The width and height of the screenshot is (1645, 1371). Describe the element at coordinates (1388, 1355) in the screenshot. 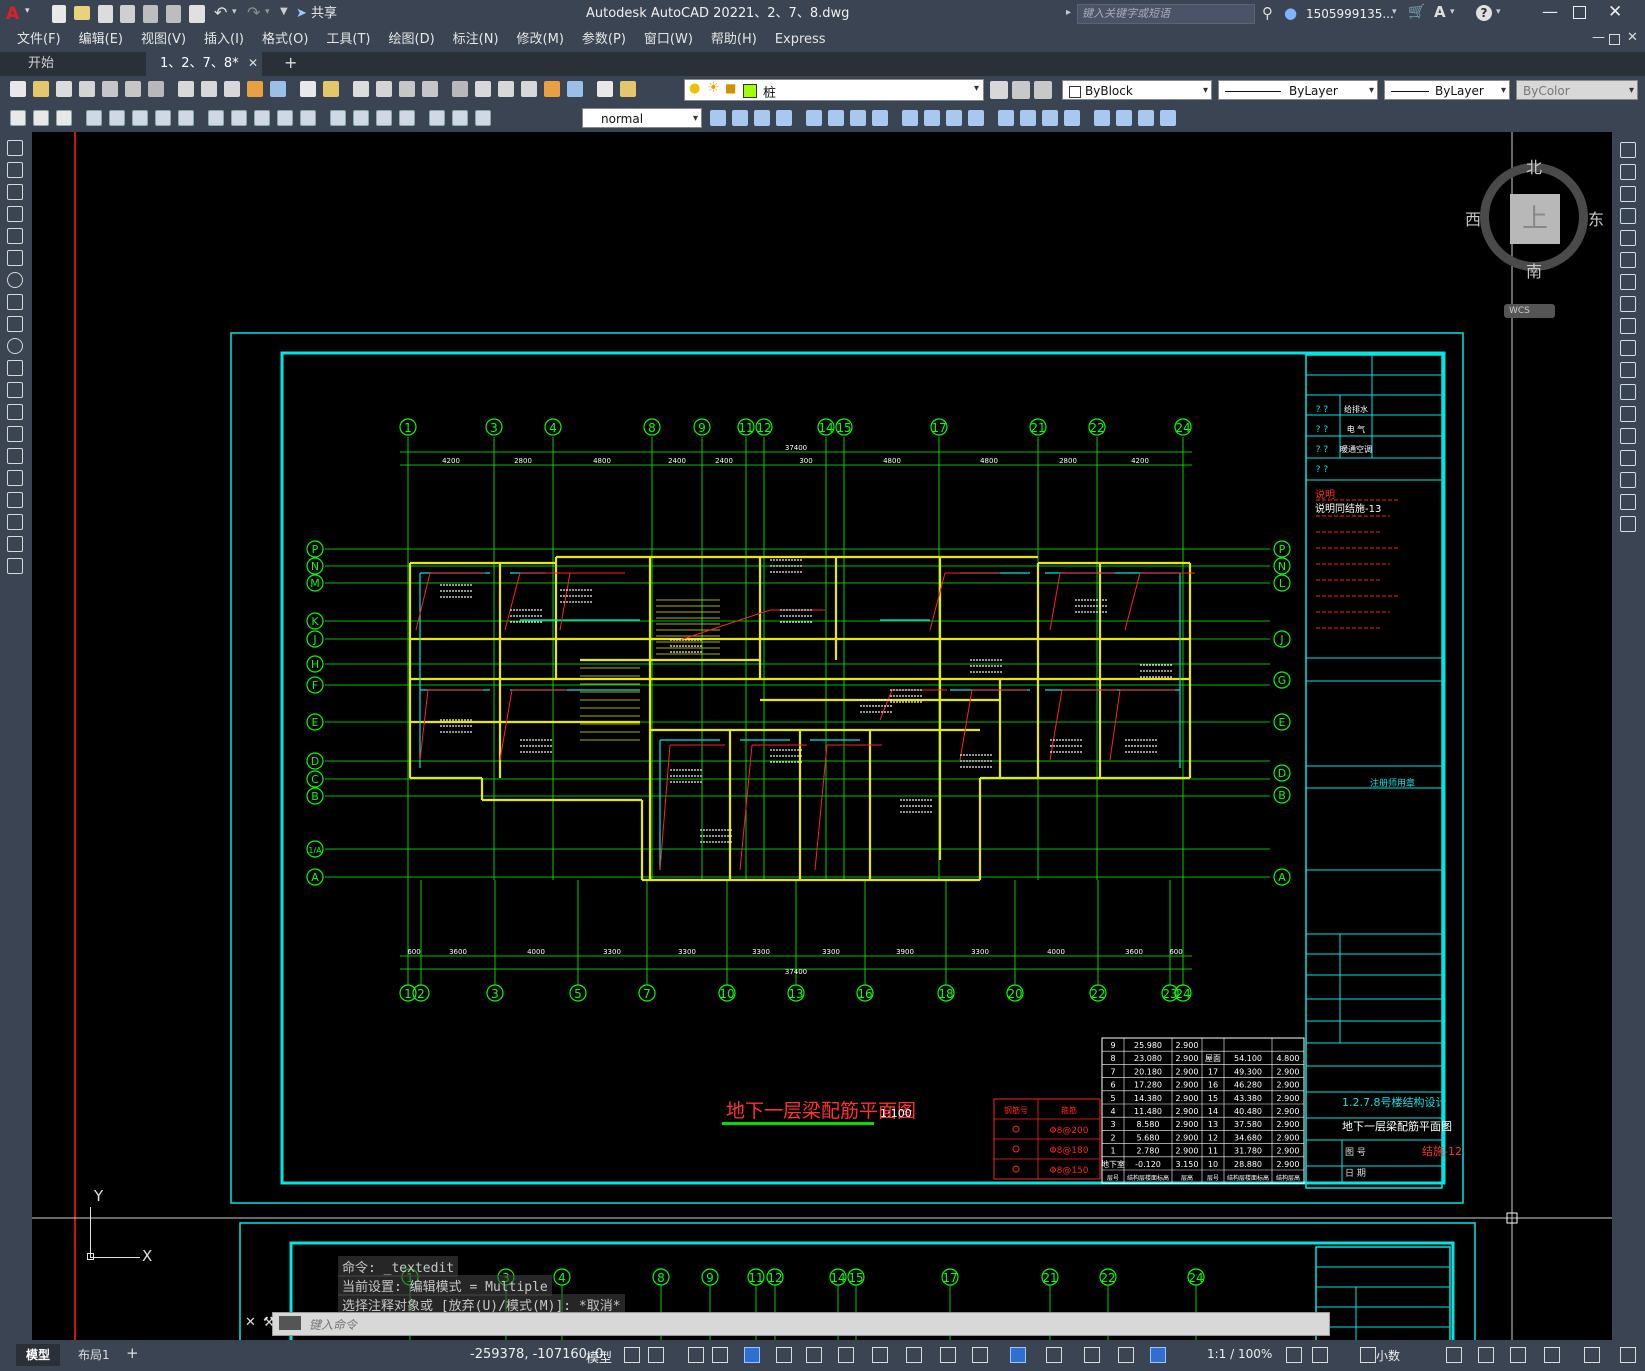

I see `units-setting: 小数` at that location.